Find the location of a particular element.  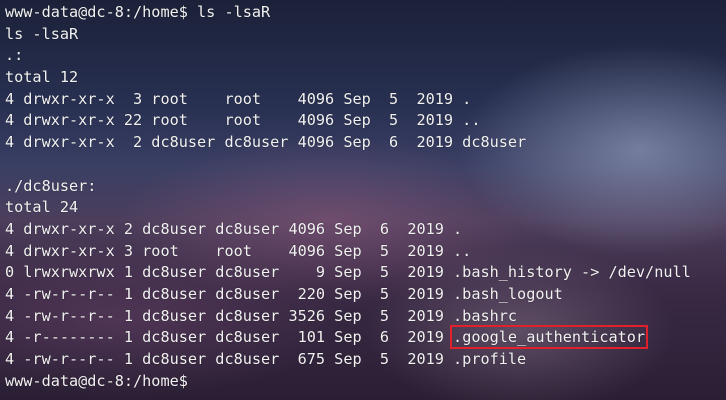

terminal-line: www-data@dc-8:/home$ is located at coordinates (348, 382).